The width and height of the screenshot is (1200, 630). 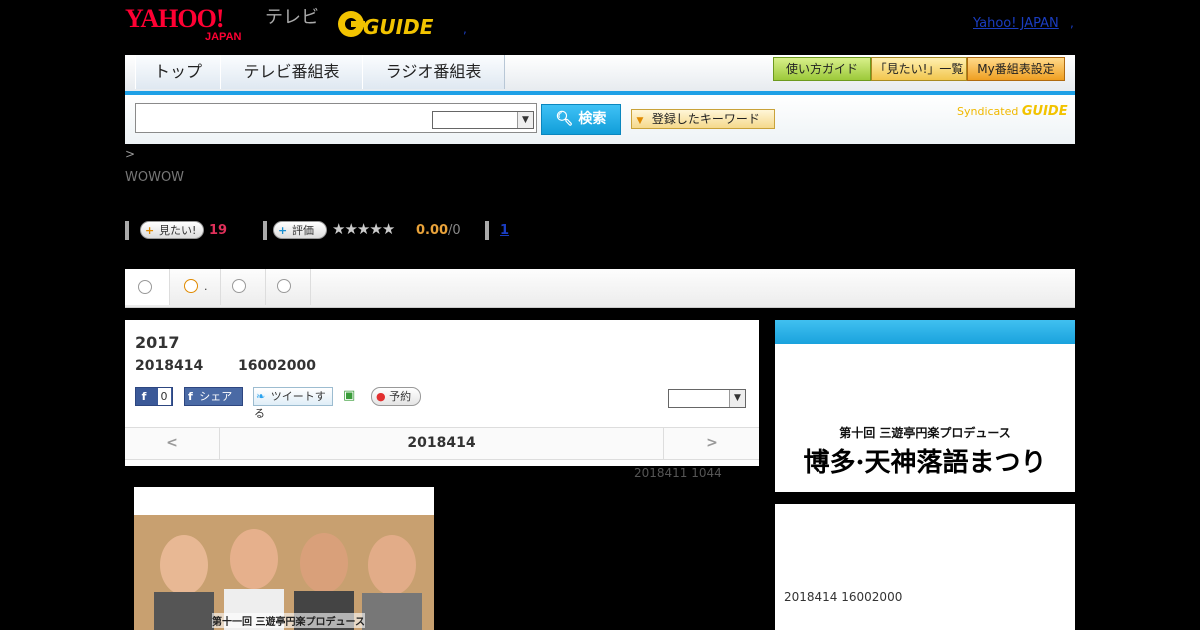 What do you see at coordinates (174, 18) in the screenshot?
I see `yahoo-logo-text: YAHOO!` at bounding box center [174, 18].